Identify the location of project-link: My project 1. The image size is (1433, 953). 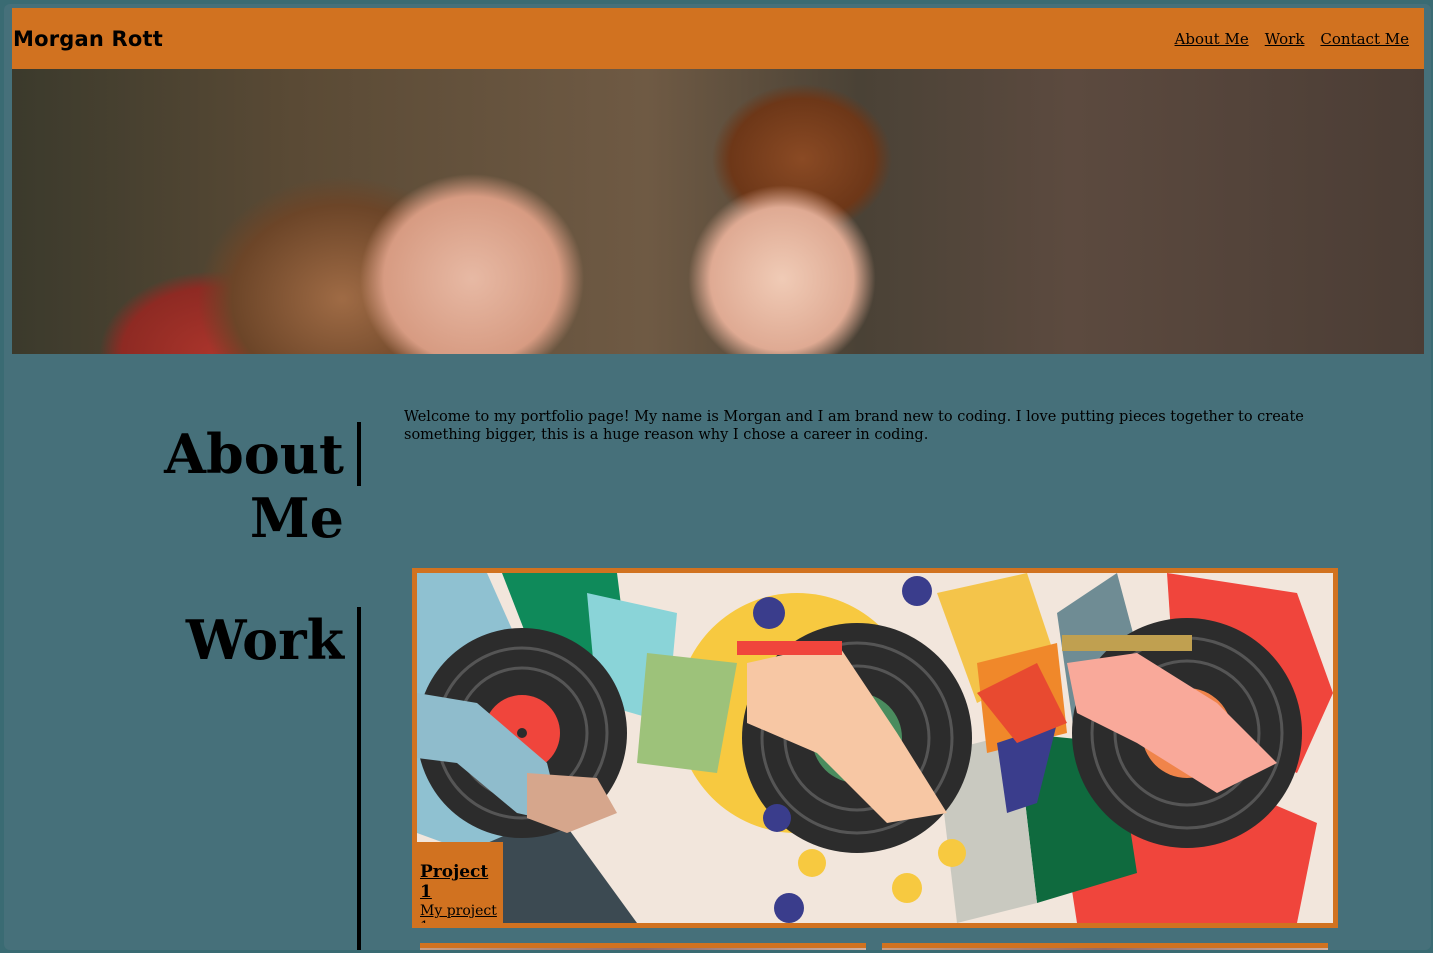
(461, 913).